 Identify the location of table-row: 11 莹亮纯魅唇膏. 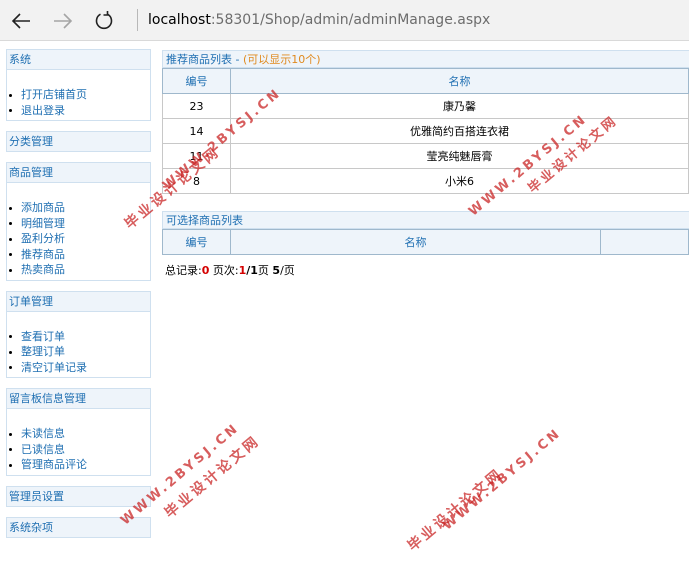
(425, 156).